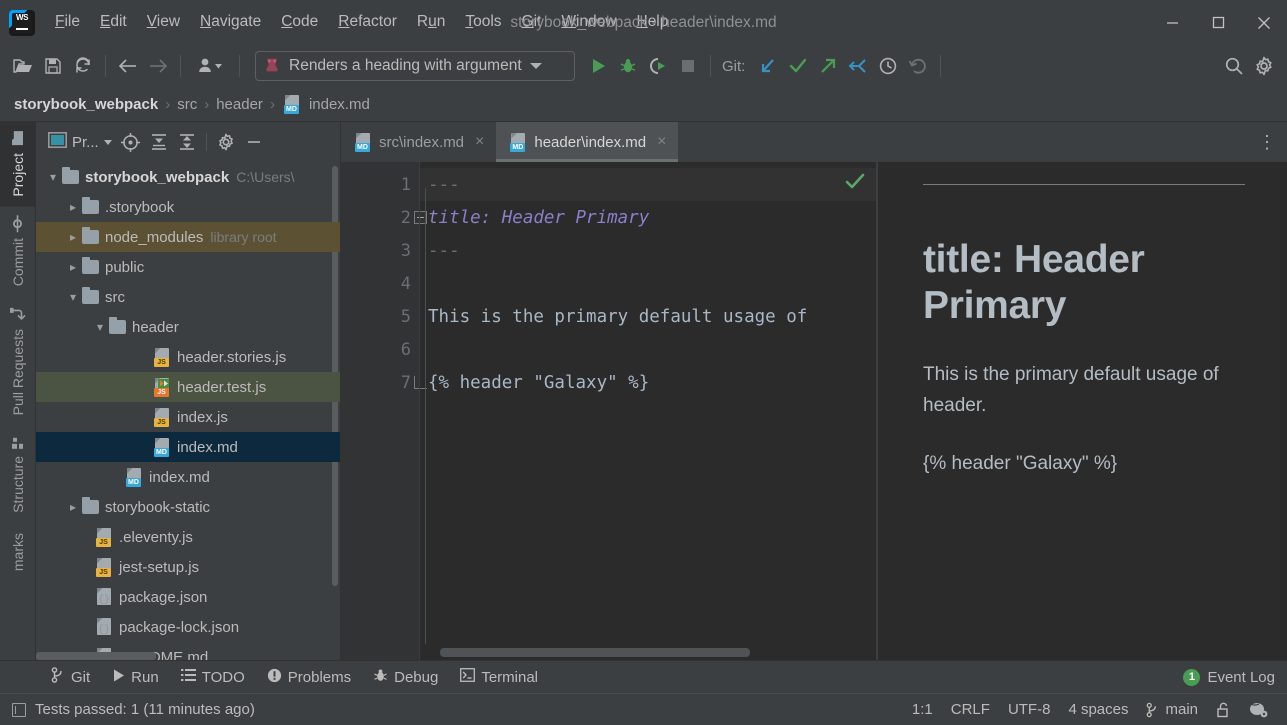 This screenshot has width=1287, height=725. I want to click on breadcrumb-item-file: index.md, so click(339, 104).